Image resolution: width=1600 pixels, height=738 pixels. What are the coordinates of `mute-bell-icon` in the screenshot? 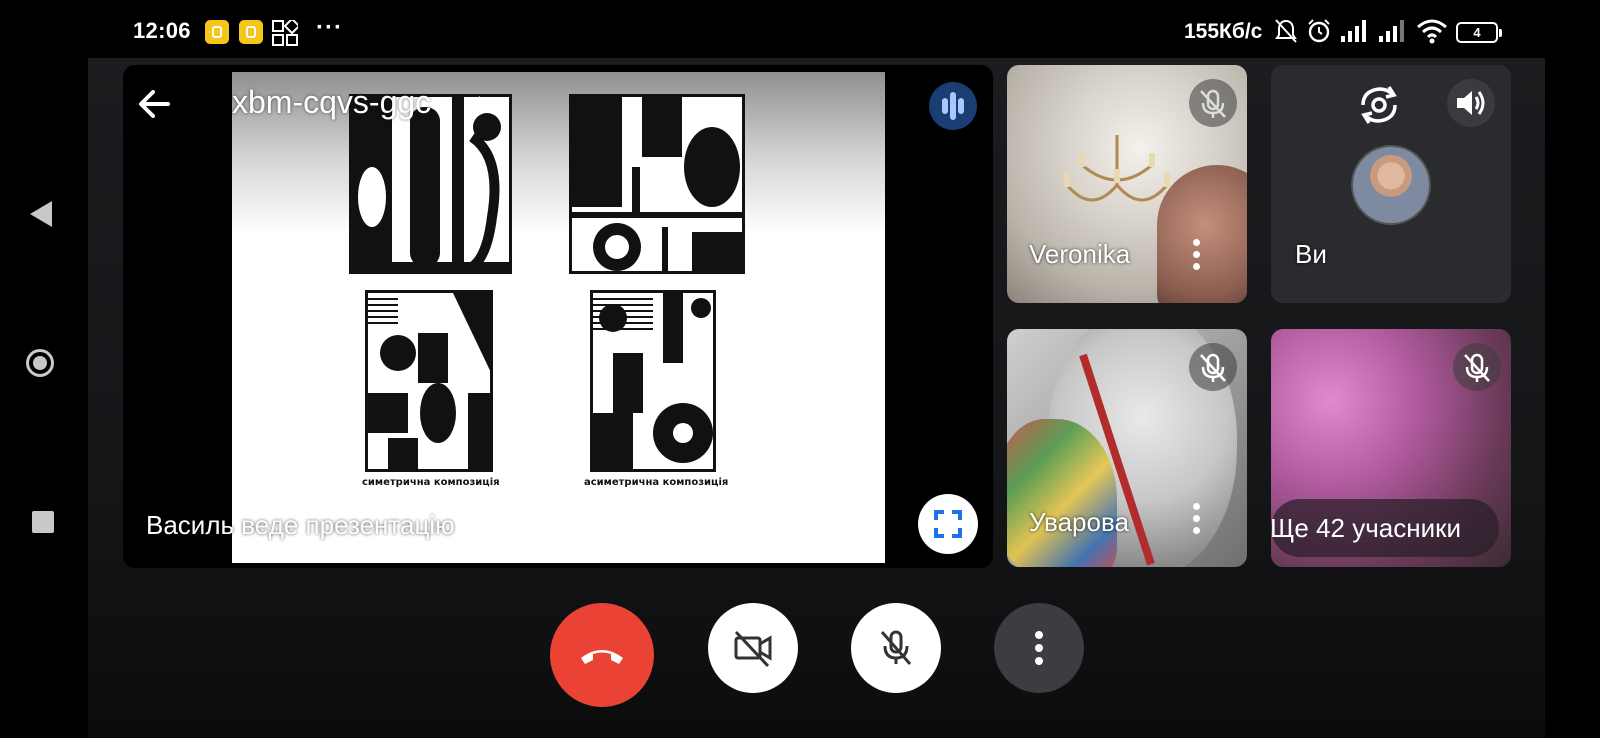 It's located at (1286, 31).